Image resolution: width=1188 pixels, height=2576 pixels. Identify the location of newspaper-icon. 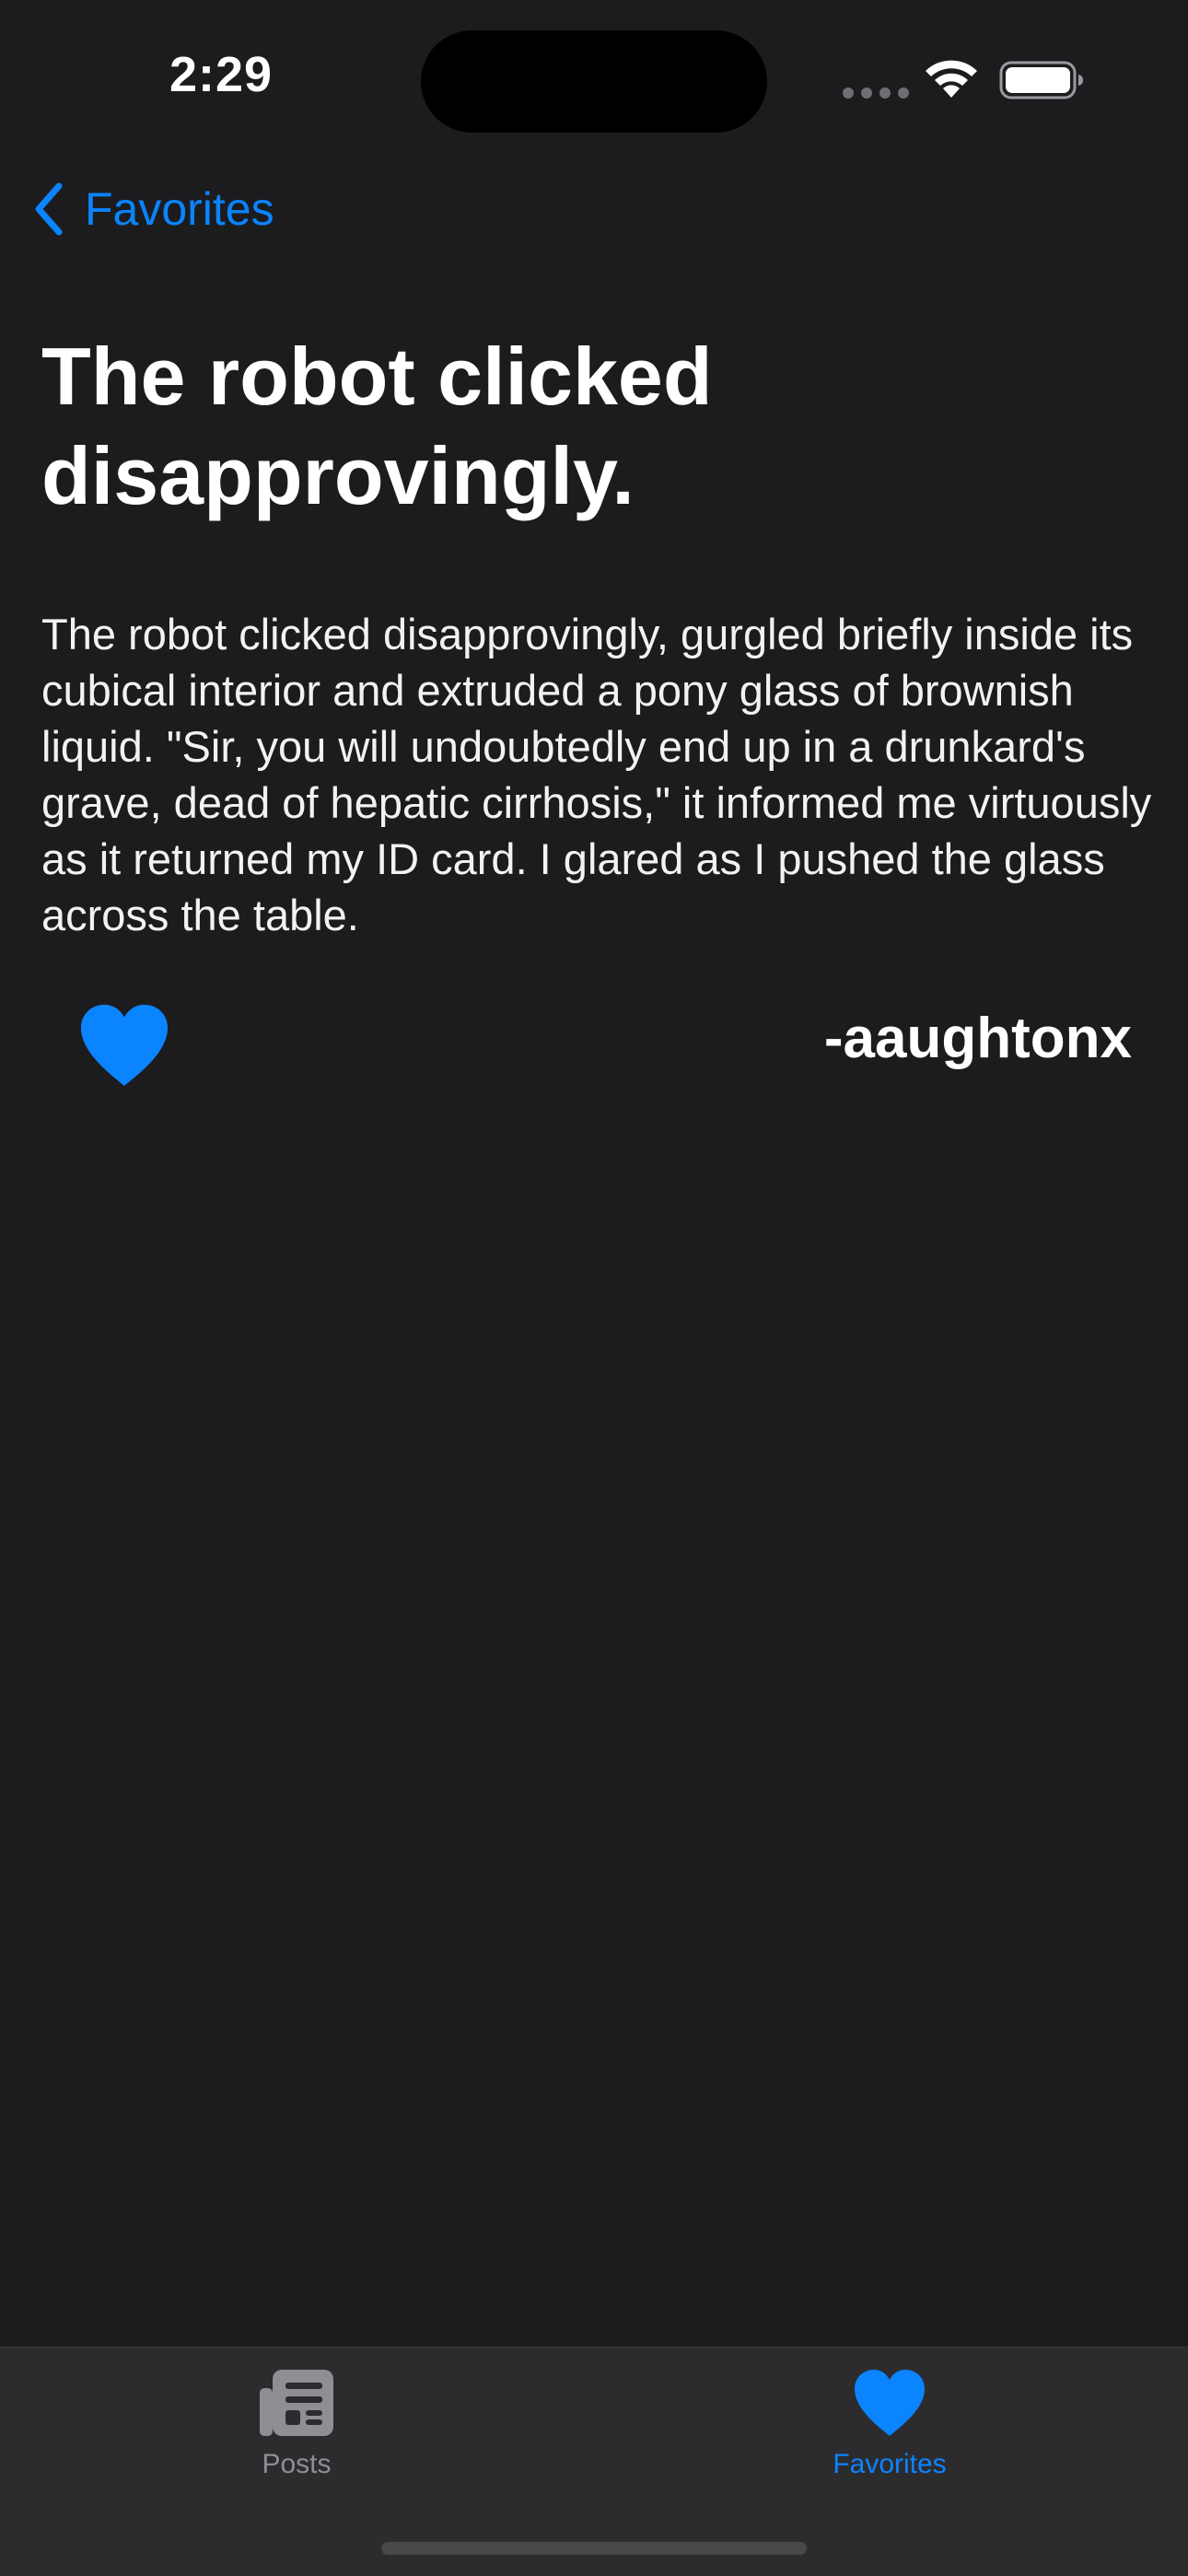
(296, 2403).